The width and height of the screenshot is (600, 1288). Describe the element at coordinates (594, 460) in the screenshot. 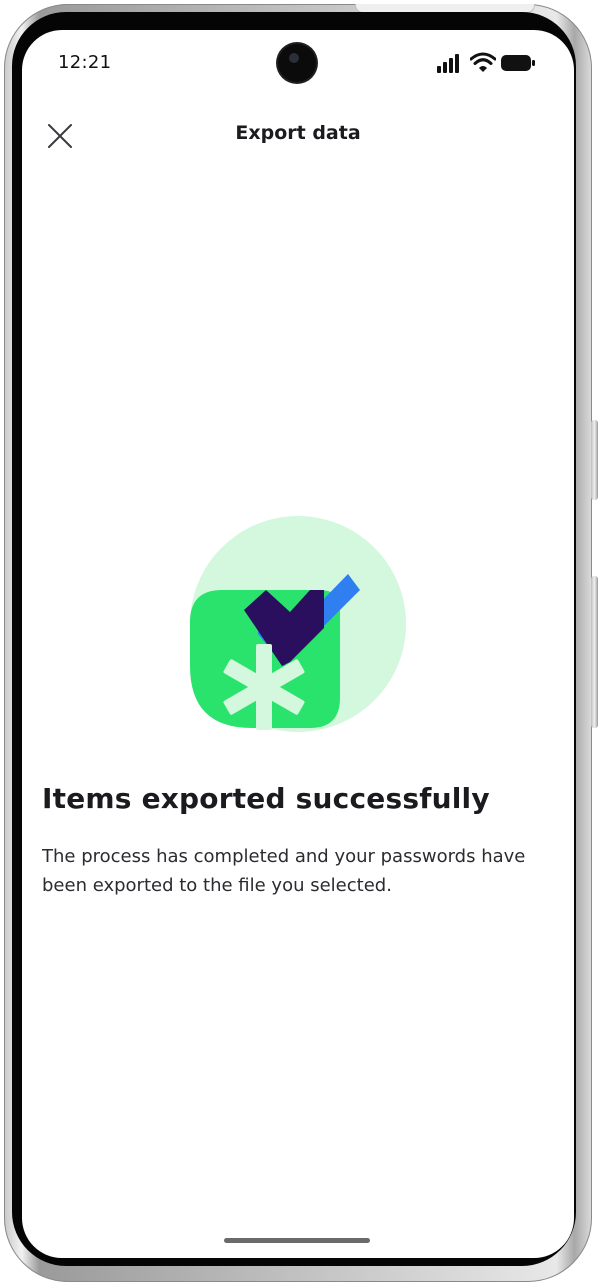

I see `volume-button` at that location.